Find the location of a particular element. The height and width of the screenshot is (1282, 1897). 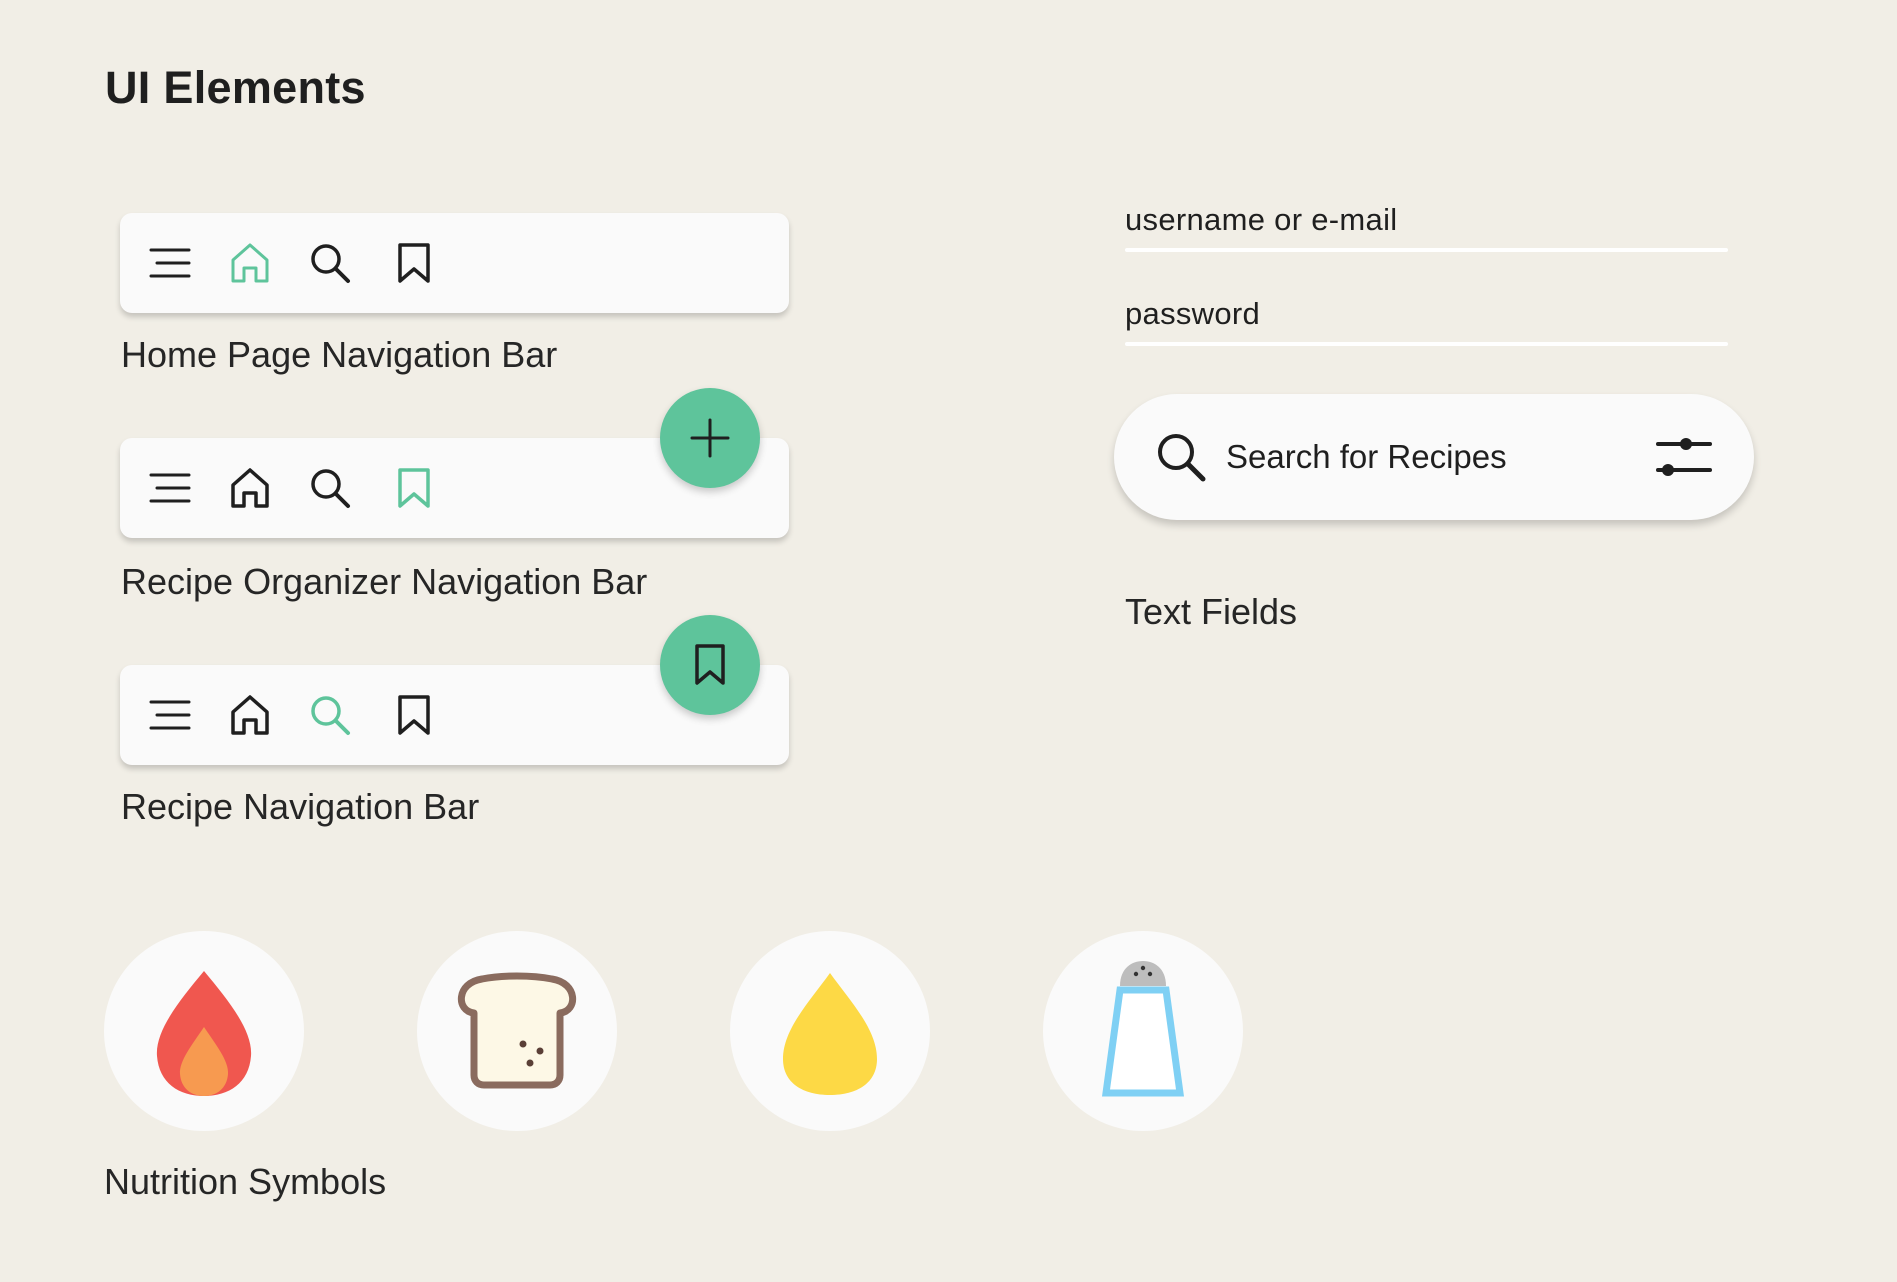

recipe-navbar-label: Recipe Navigation Bar is located at coordinates (300, 806).